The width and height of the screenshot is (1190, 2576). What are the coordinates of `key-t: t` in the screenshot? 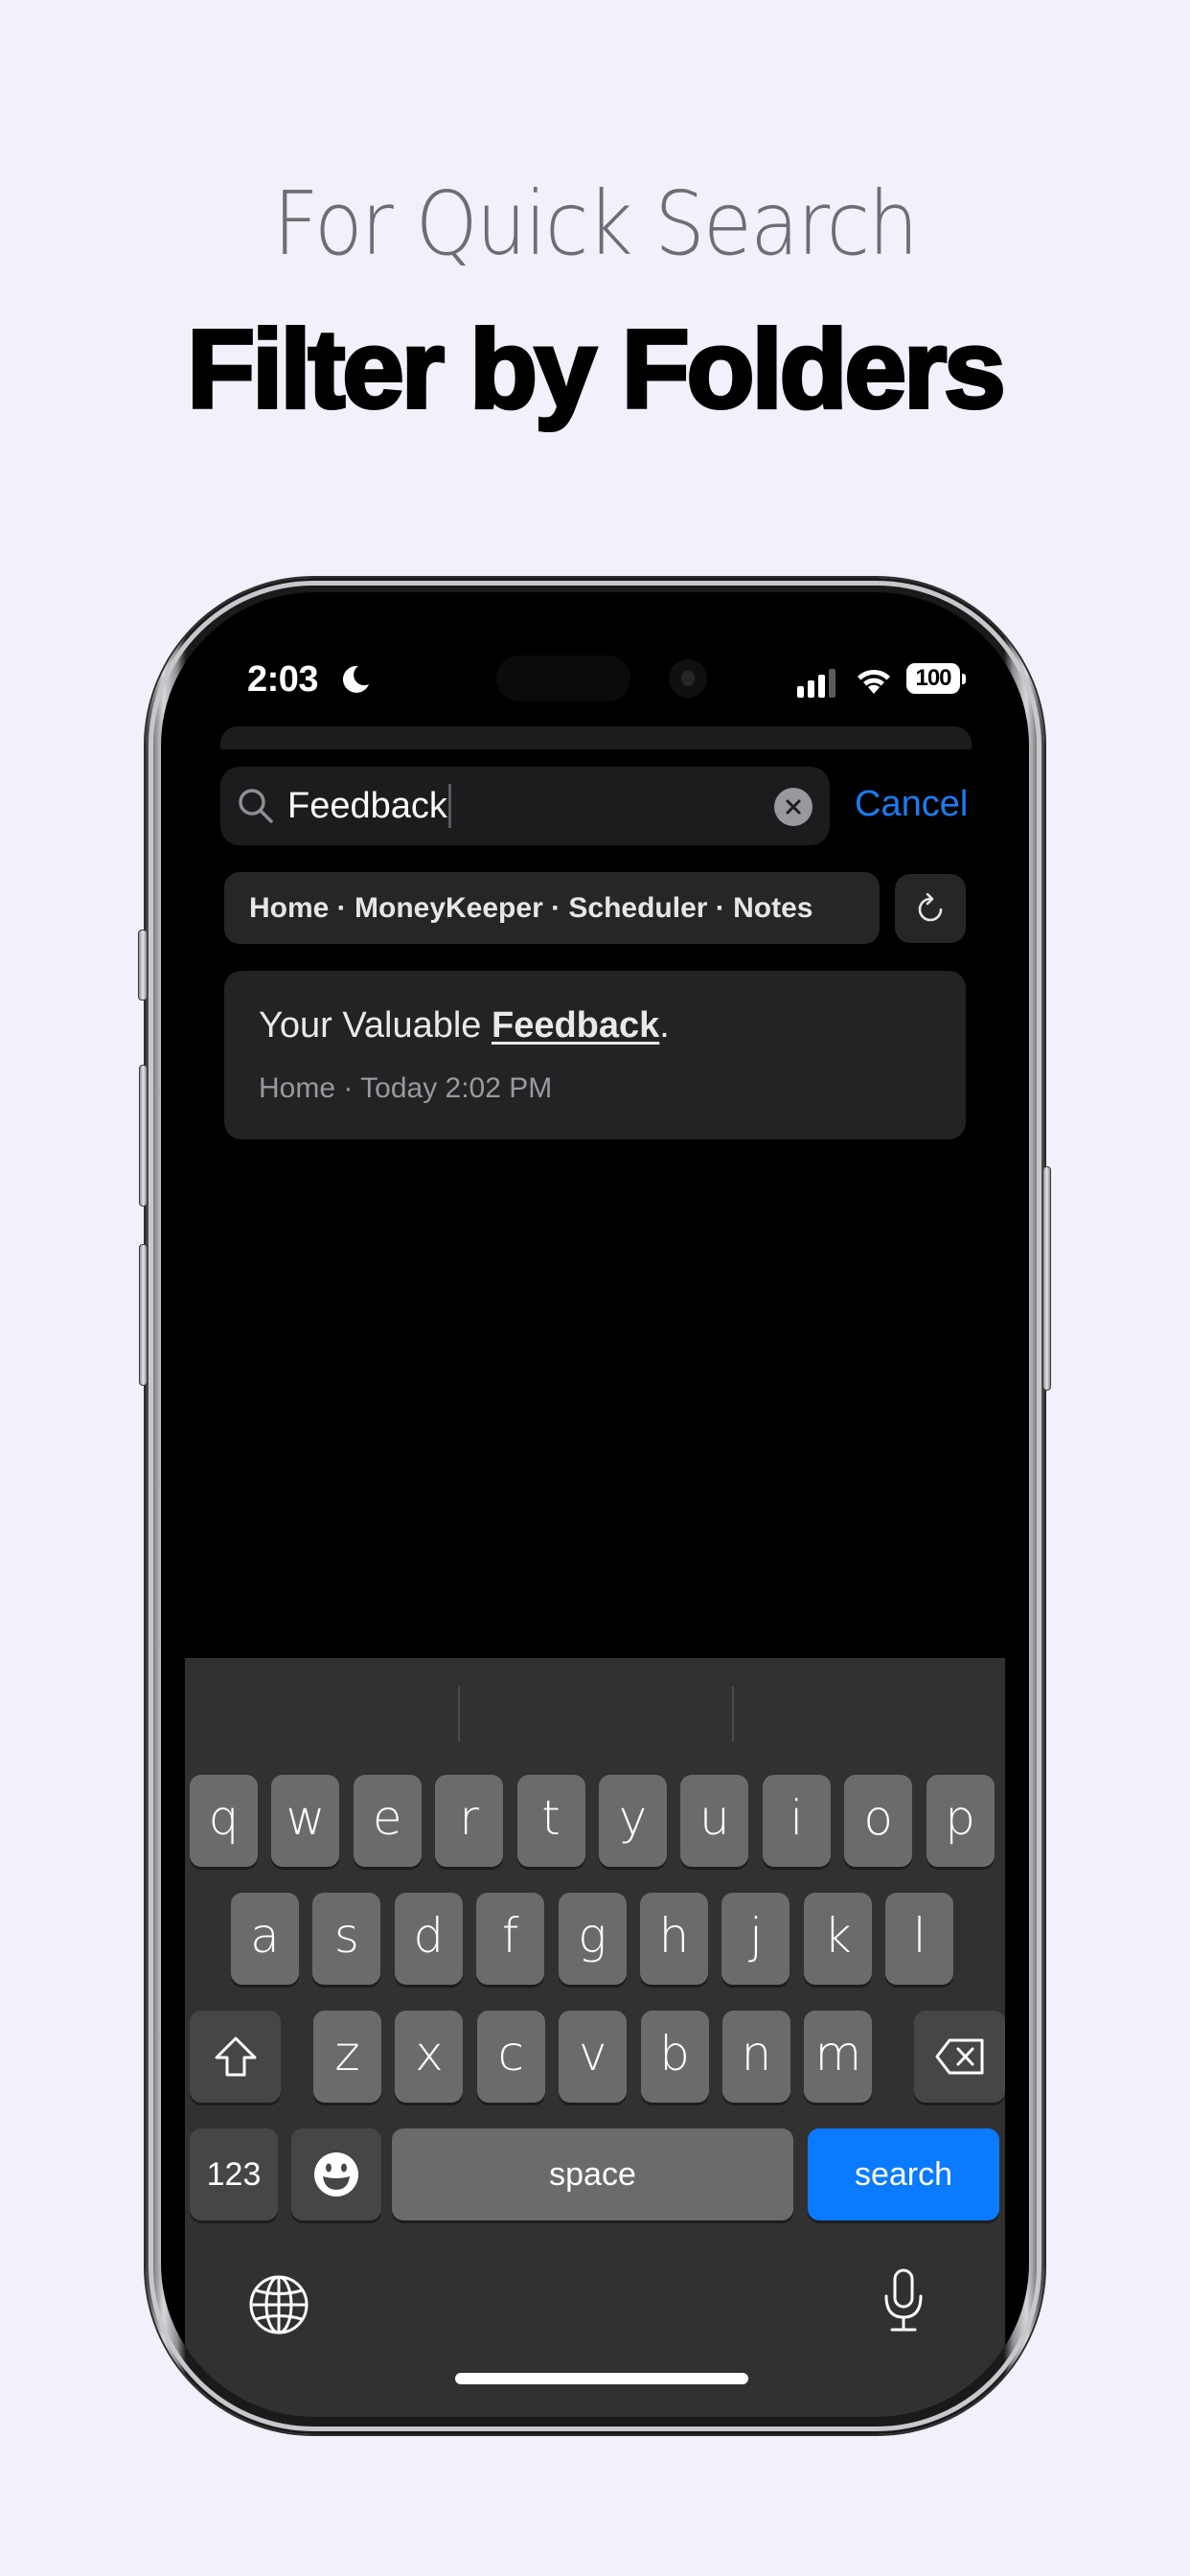 It's located at (550, 1821).